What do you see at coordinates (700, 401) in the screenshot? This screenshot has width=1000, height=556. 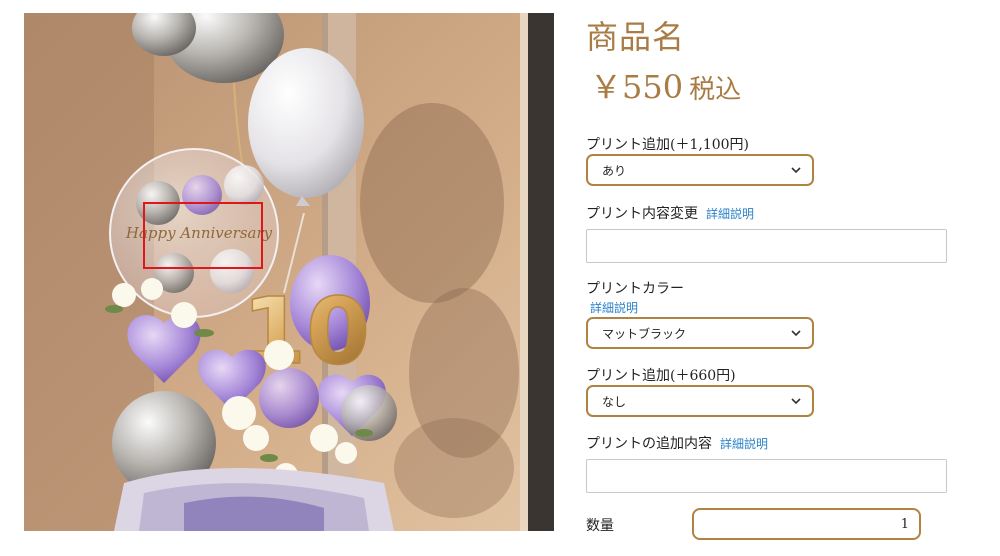 I see `print-add2-select: なし` at bounding box center [700, 401].